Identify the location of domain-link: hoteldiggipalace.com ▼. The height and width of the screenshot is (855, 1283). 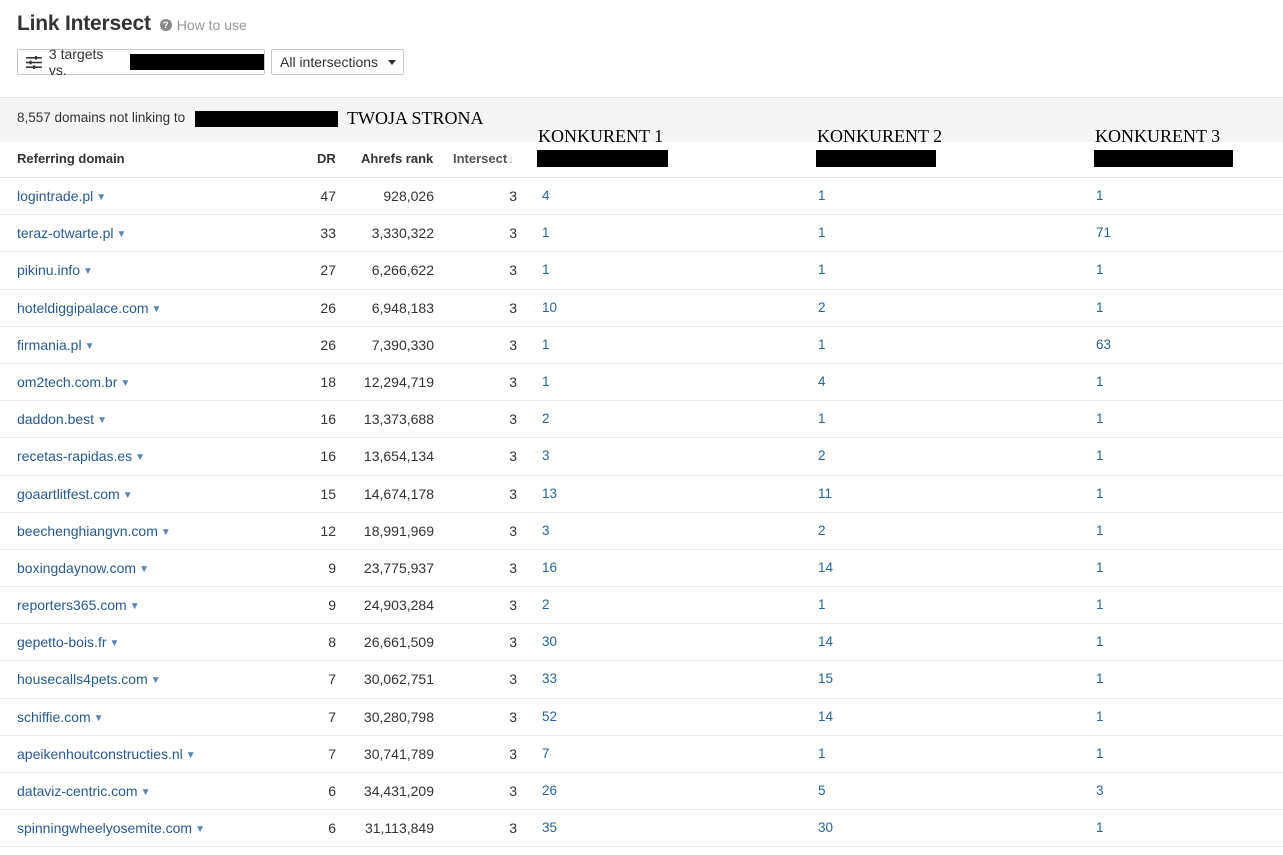
(89, 308).